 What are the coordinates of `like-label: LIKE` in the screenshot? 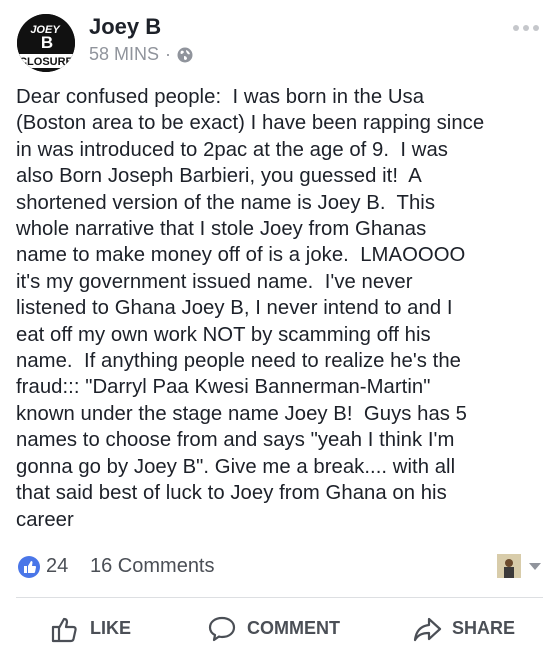 It's located at (111, 628).